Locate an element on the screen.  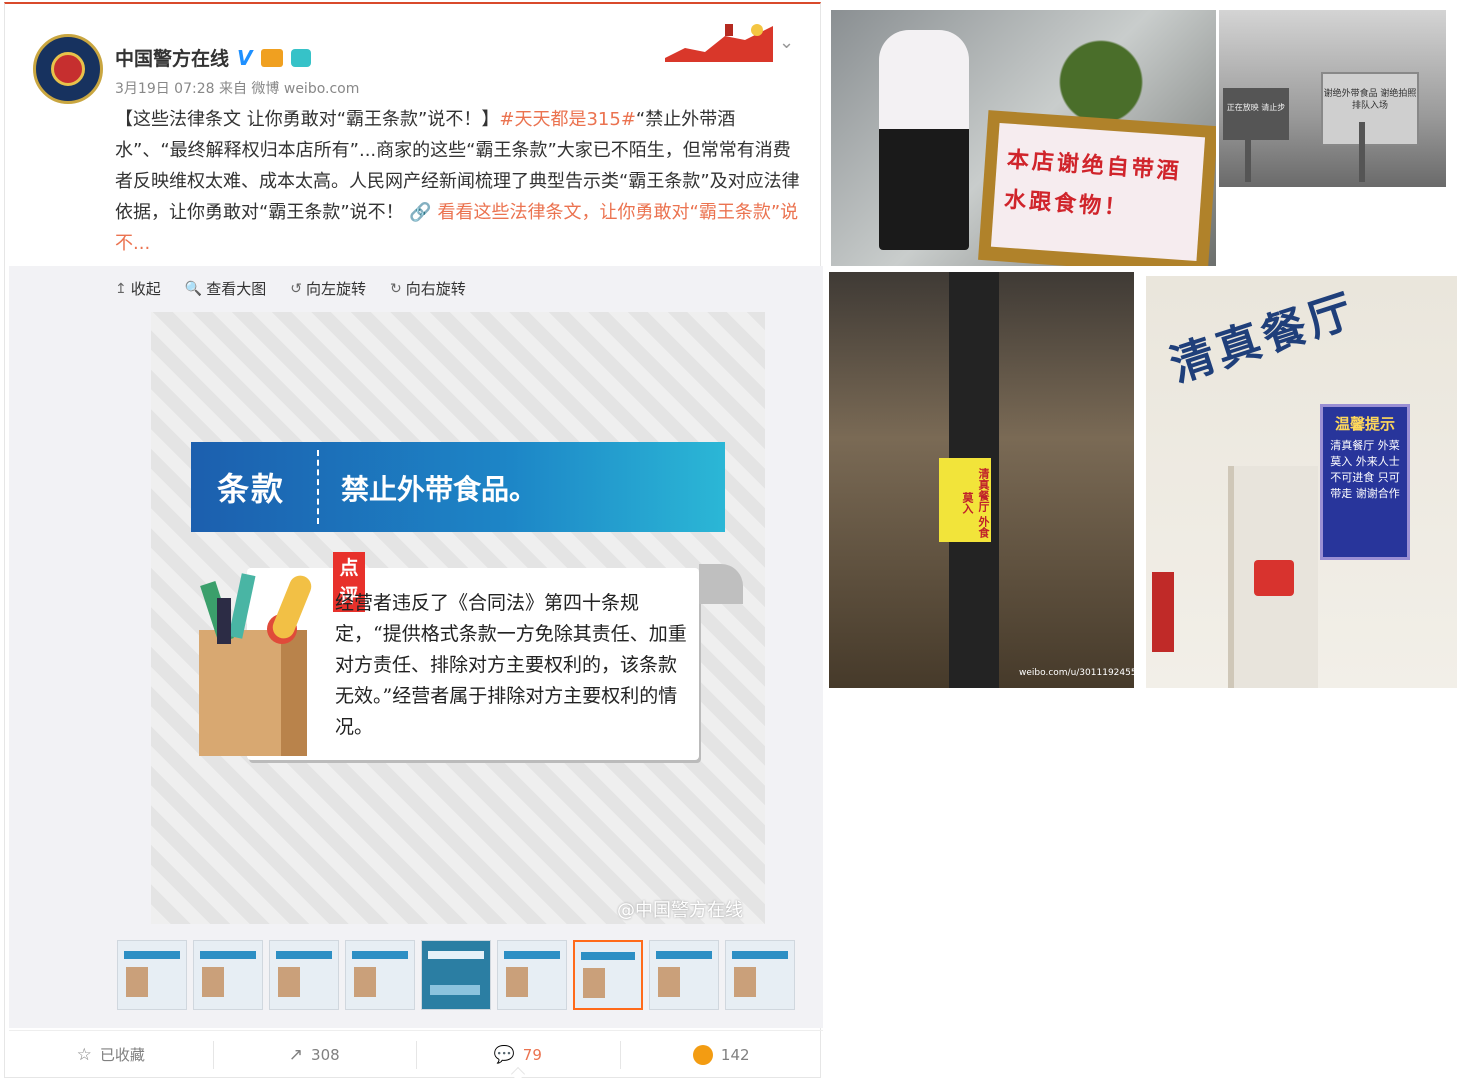
notice-body: 清真餐厅 外菜莫入 外来人士 不可进食 只可带走 谢谢合作 is located at coordinates (1365, 469).